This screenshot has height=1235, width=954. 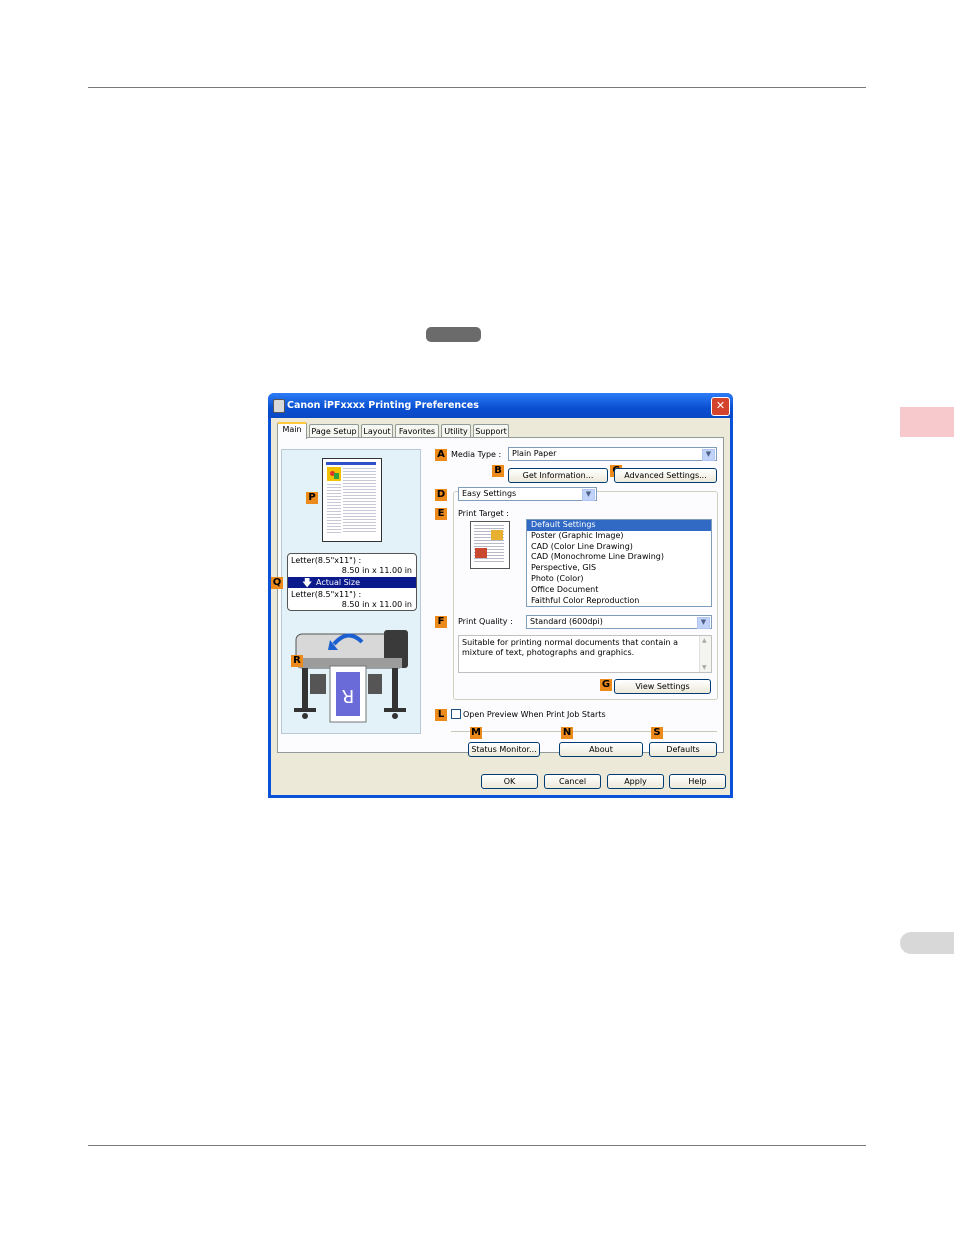 What do you see at coordinates (491, 431) in the screenshot?
I see `tab-support: Support` at bounding box center [491, 431].